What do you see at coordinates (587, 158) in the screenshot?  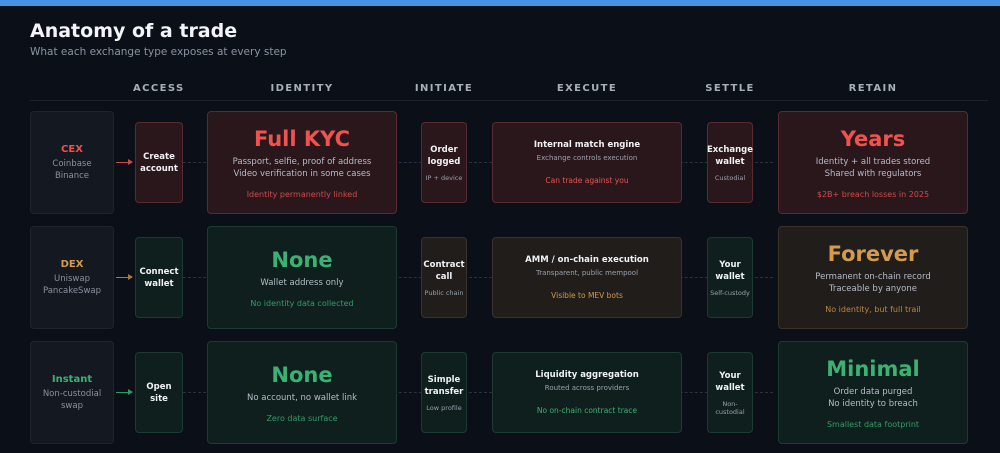 I see `execute-desc: Exchange controls execution` at bounding box center [587, 158].